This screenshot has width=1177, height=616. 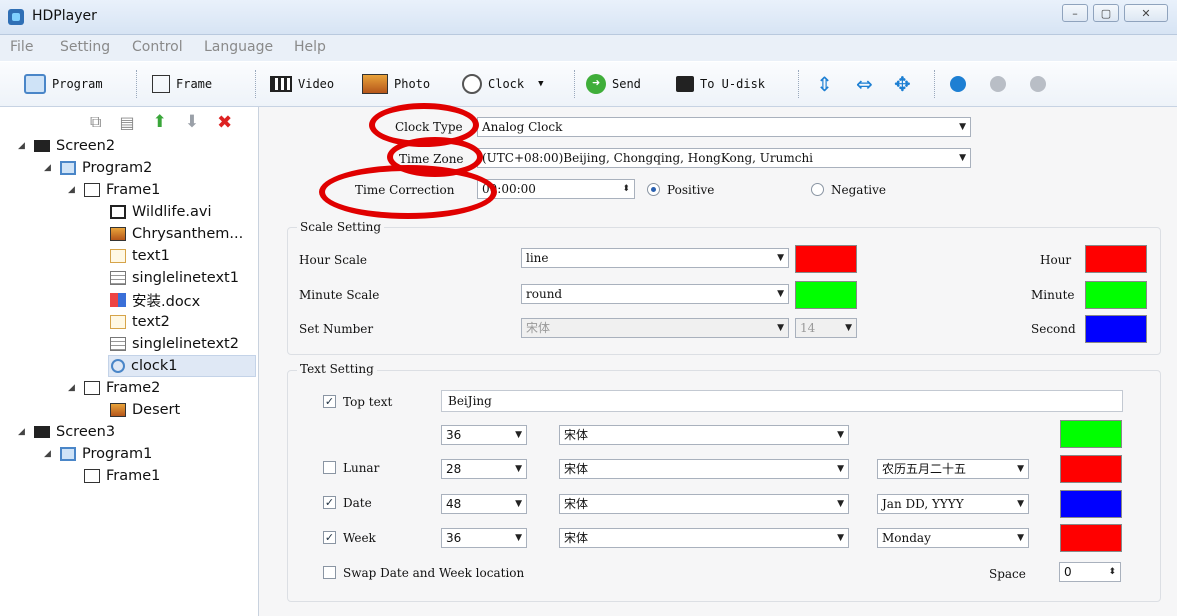 I want to click on tree-item-screen2: ◢ Screen2, so click(x=66, y=146).